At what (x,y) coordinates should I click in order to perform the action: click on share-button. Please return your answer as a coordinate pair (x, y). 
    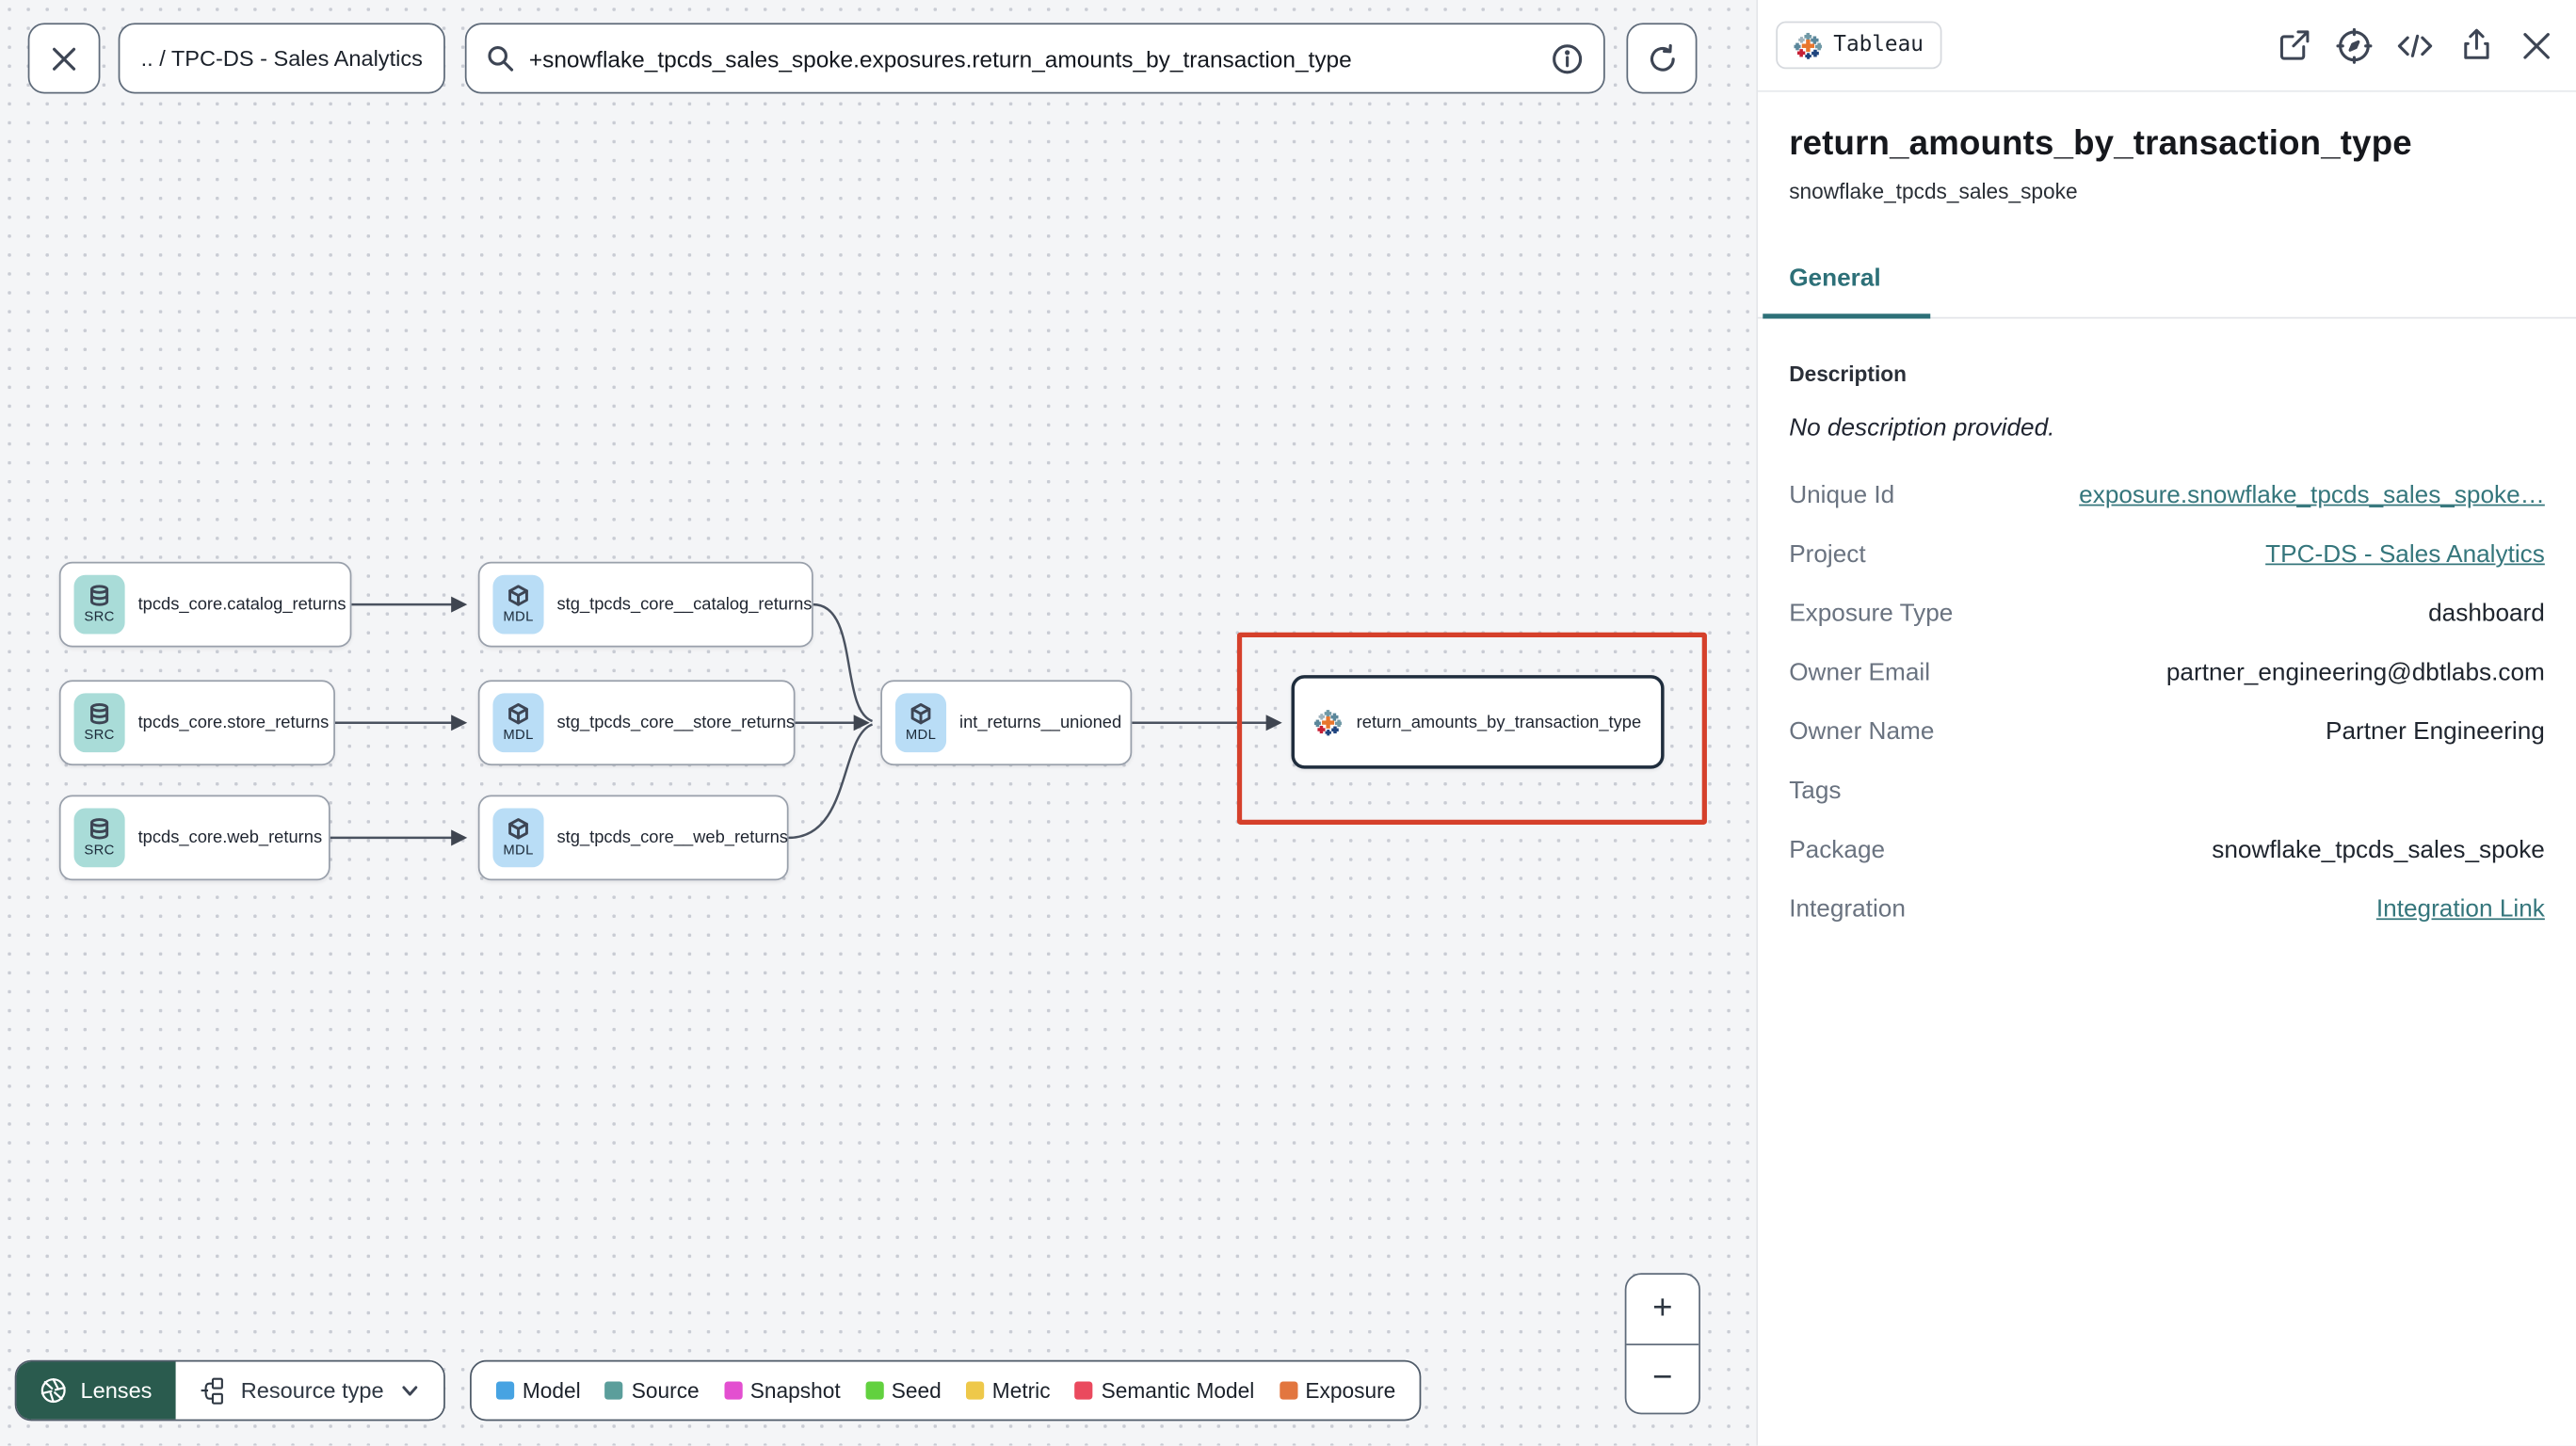
    Looking at the image, I should click on (2475, 45).